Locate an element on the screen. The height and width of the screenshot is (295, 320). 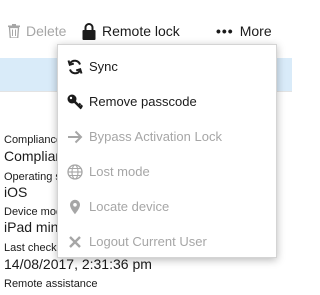
menu-item-logout-current-user: Logout Current User is located at coordinates (167, 240).